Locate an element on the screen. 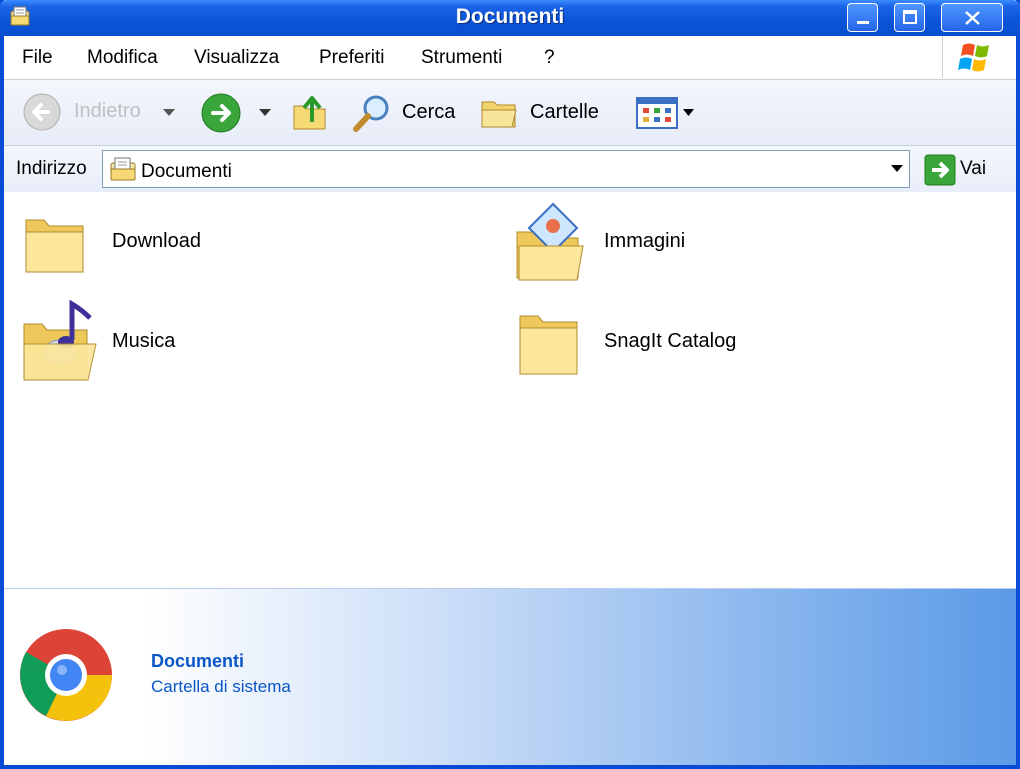 Image resolution: width=1020 pixels, height=769 pixels. forward-dropdown-icon is located at coordinates (265, 112).